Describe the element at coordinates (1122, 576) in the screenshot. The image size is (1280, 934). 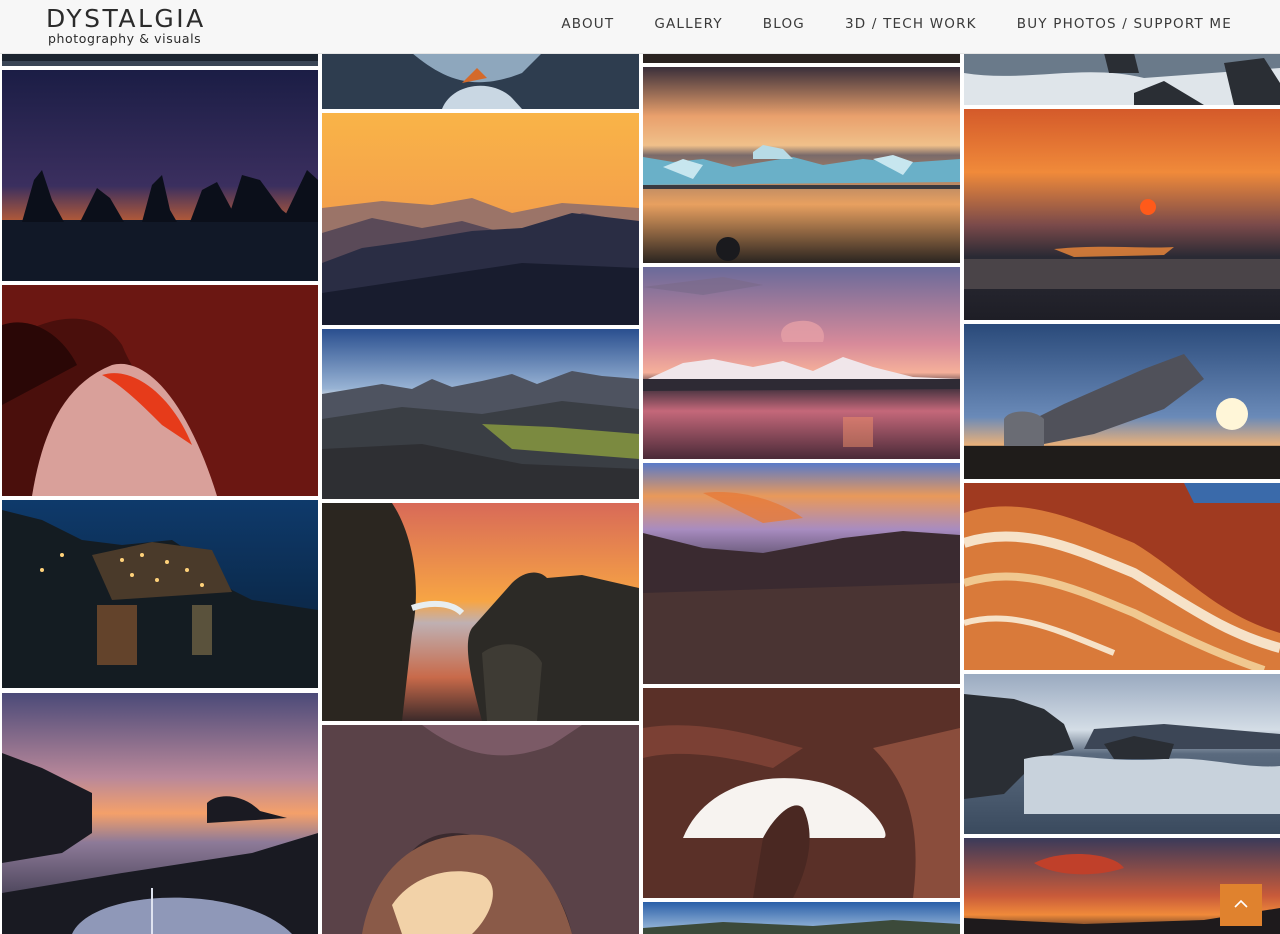
I see `wave-rock-formation-photo` at that location.